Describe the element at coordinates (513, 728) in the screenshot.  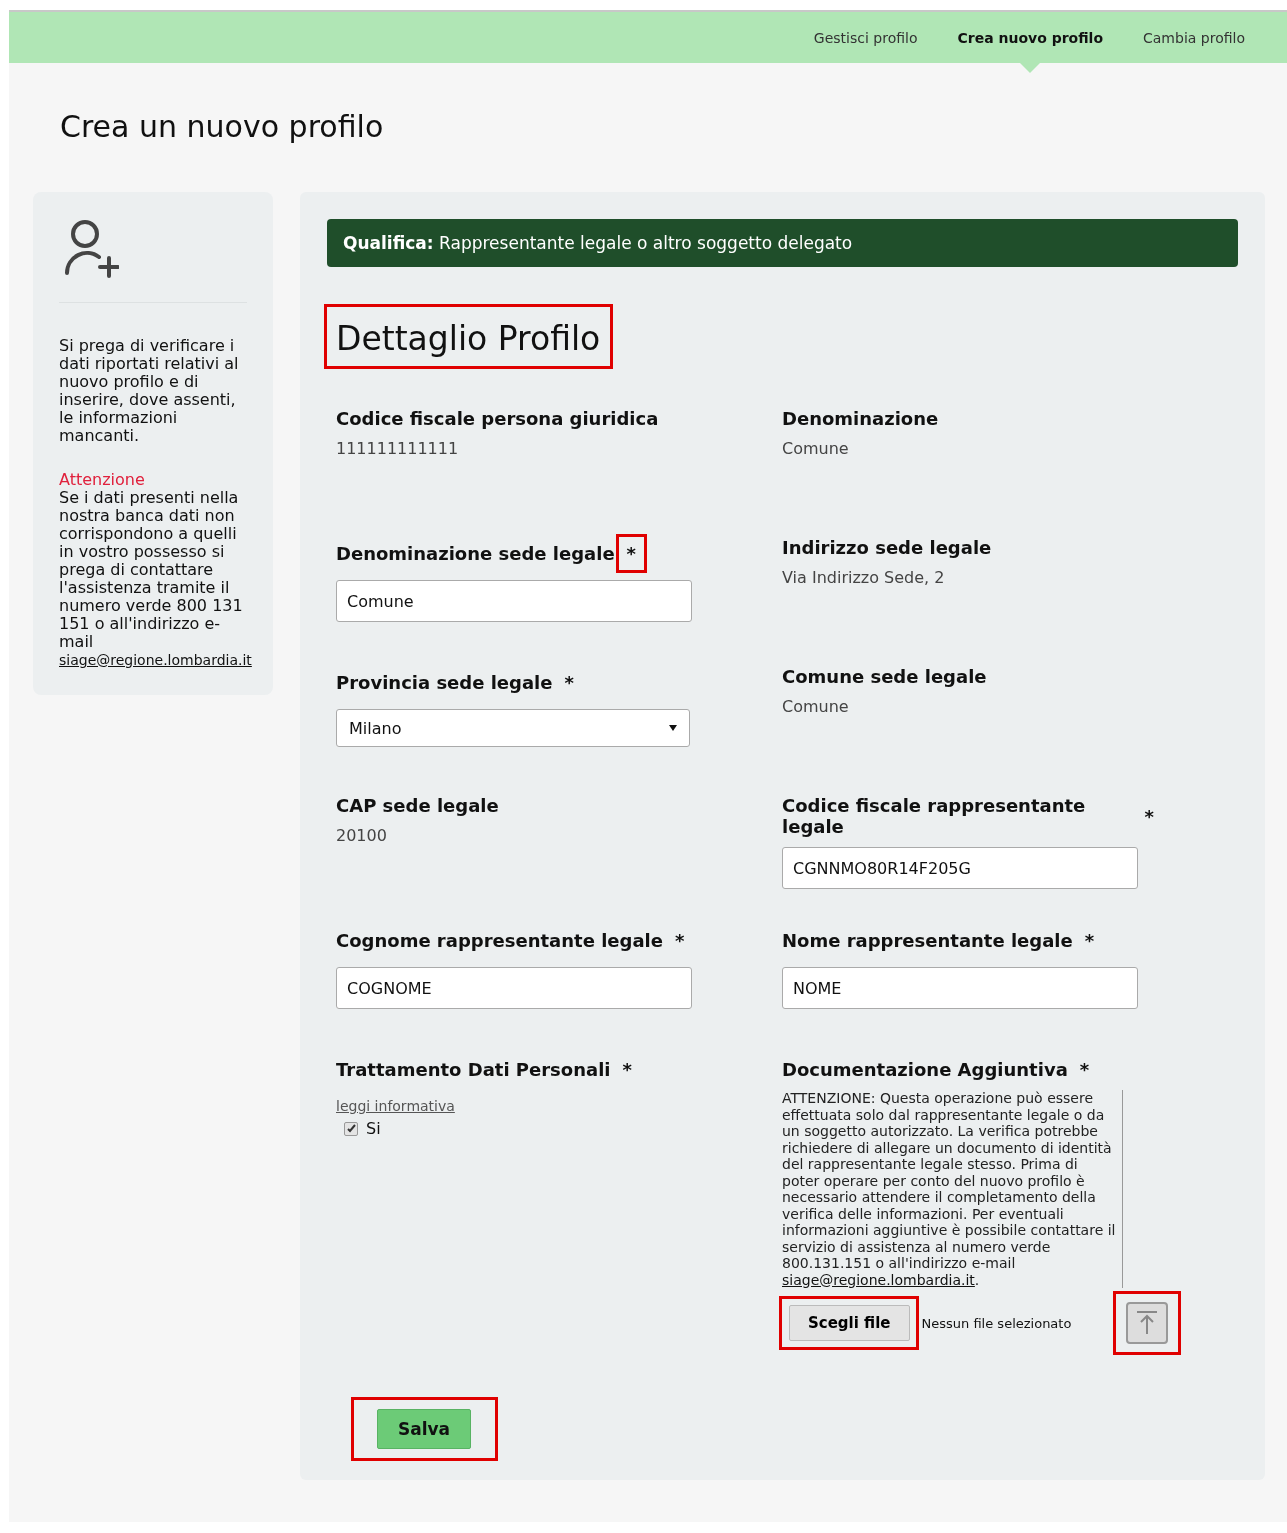
I see `province-dropdown: Milano` at that location.